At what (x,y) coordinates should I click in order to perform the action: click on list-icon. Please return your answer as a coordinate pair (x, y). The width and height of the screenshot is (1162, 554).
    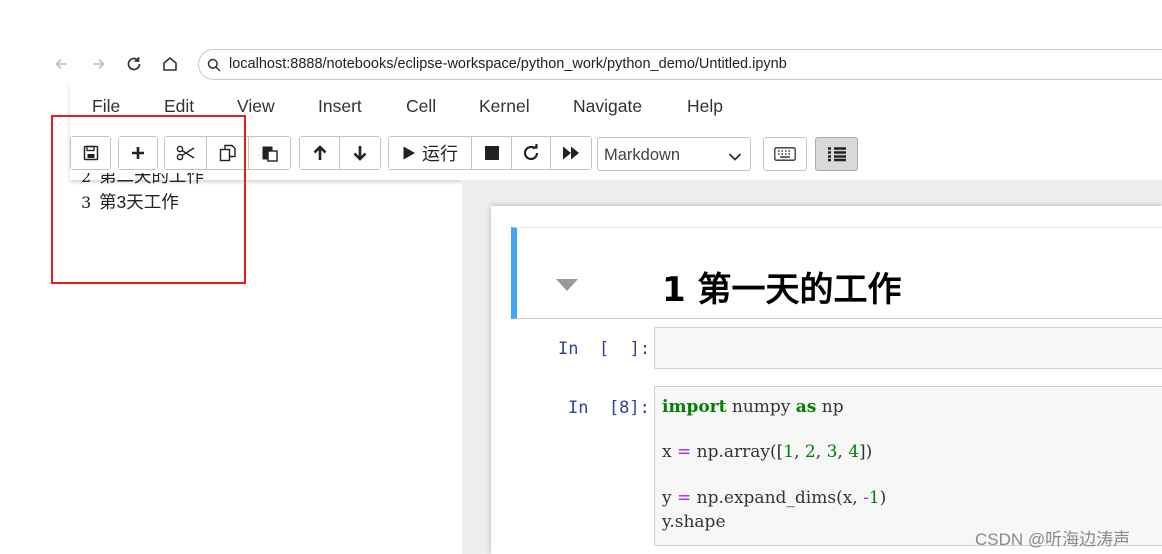
    Looking at the image, I should click on (836, 154).